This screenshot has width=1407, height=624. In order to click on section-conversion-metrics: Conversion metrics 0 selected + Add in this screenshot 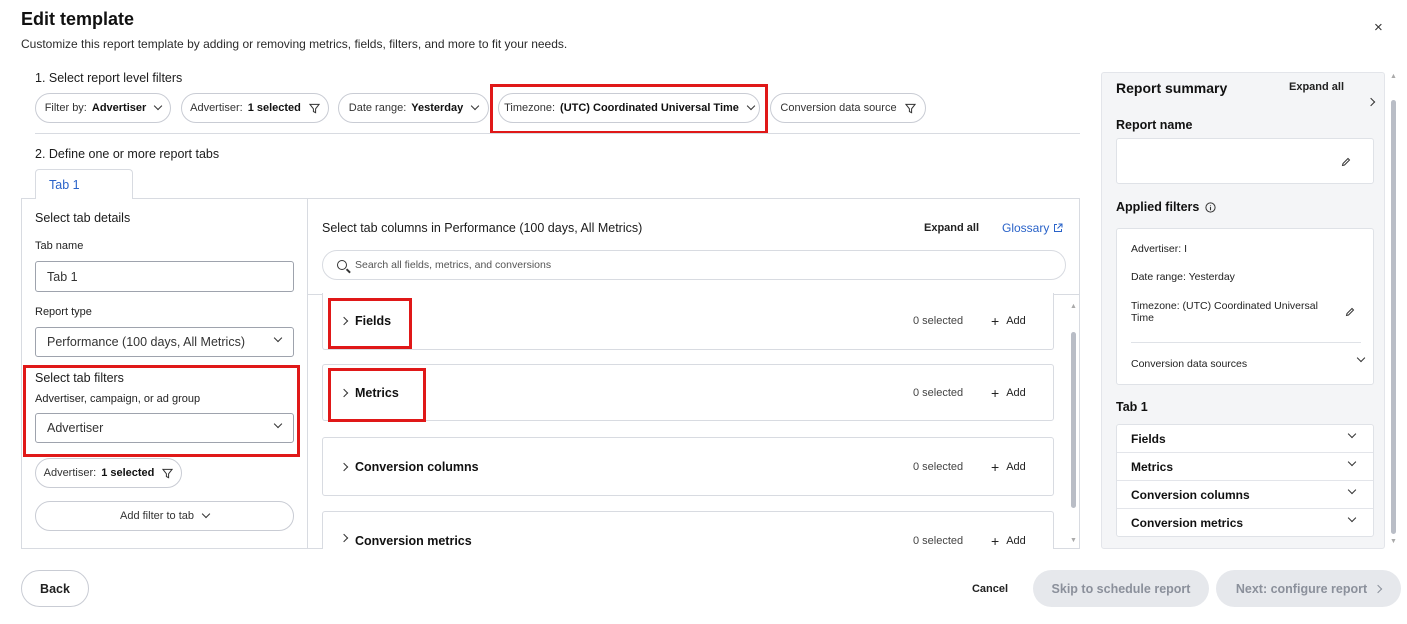, I will do `click(688, 530)`.